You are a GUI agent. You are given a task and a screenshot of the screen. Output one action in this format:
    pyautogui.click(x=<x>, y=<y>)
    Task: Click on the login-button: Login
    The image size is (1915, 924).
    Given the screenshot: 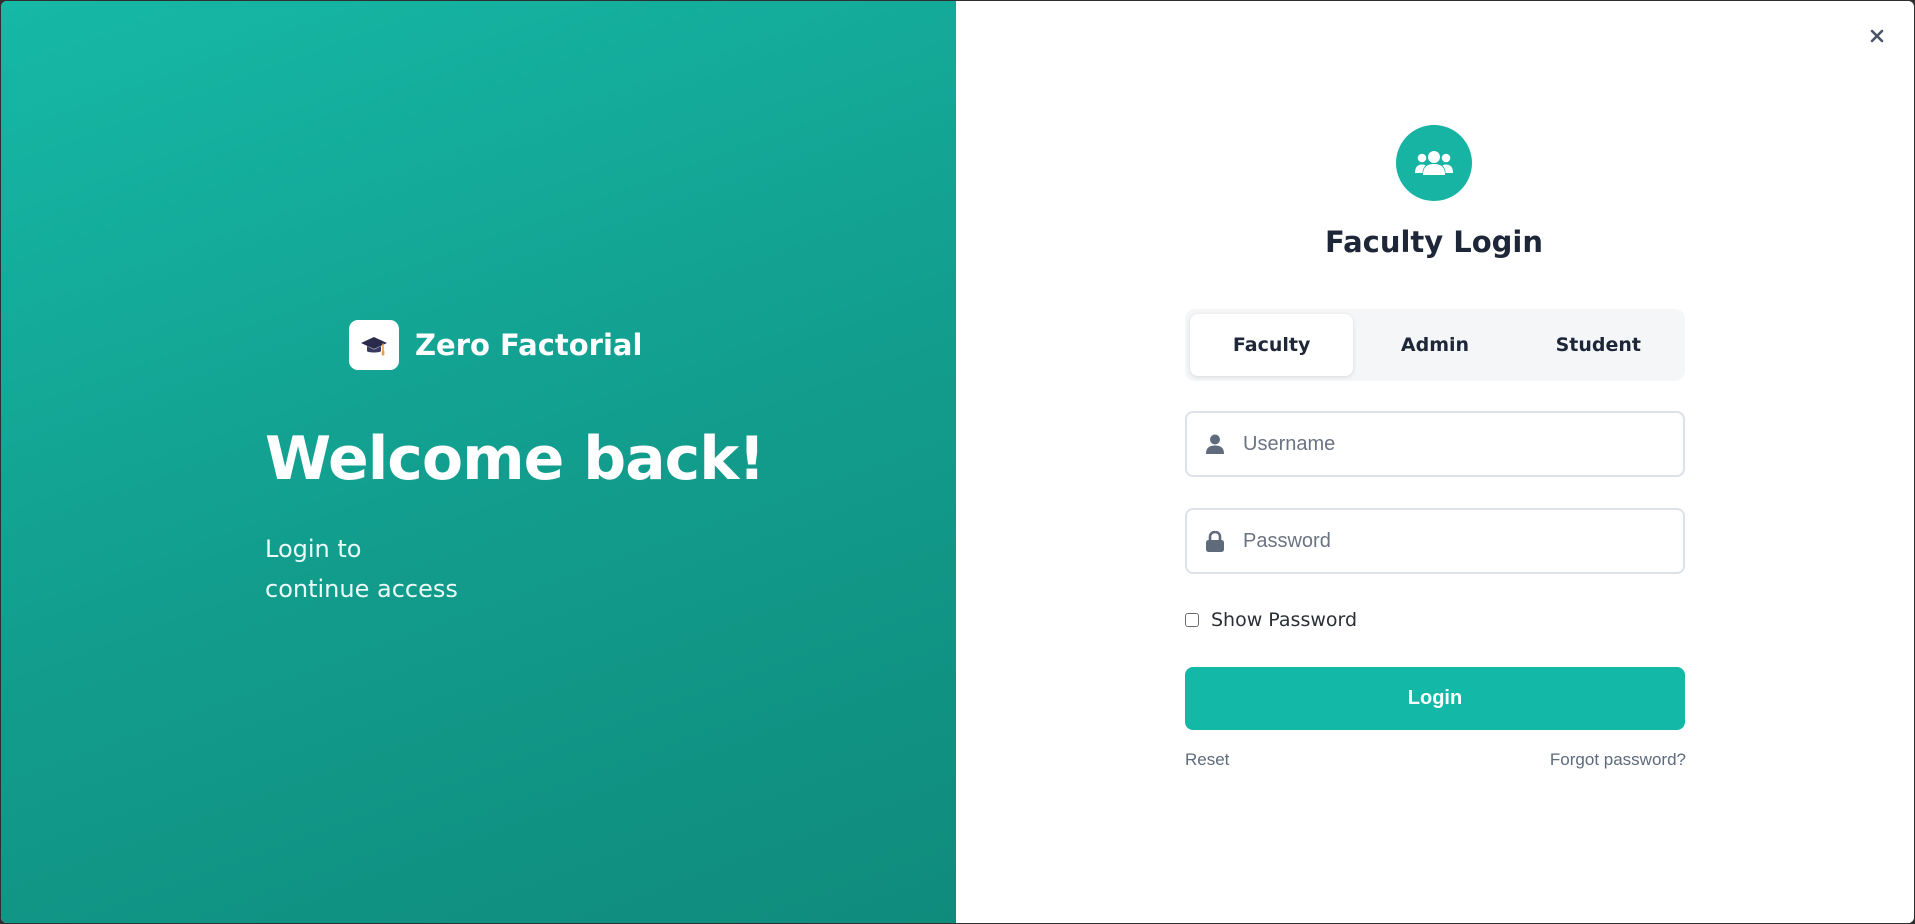 What is the action you would take?
    pyautogui.click(x=1435, y=698)
    